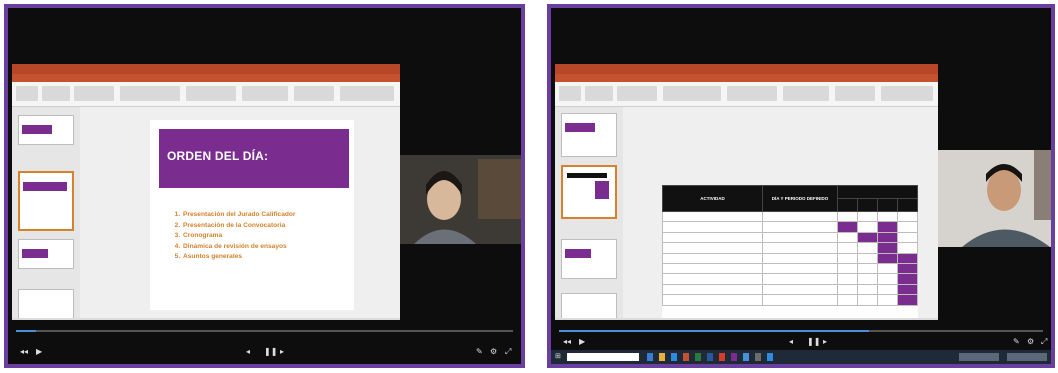  What do you see at coordinates (712, 198) in the screenshot?
I see `column-header: ACTIVIDAD` at bounding box center [712, 198].